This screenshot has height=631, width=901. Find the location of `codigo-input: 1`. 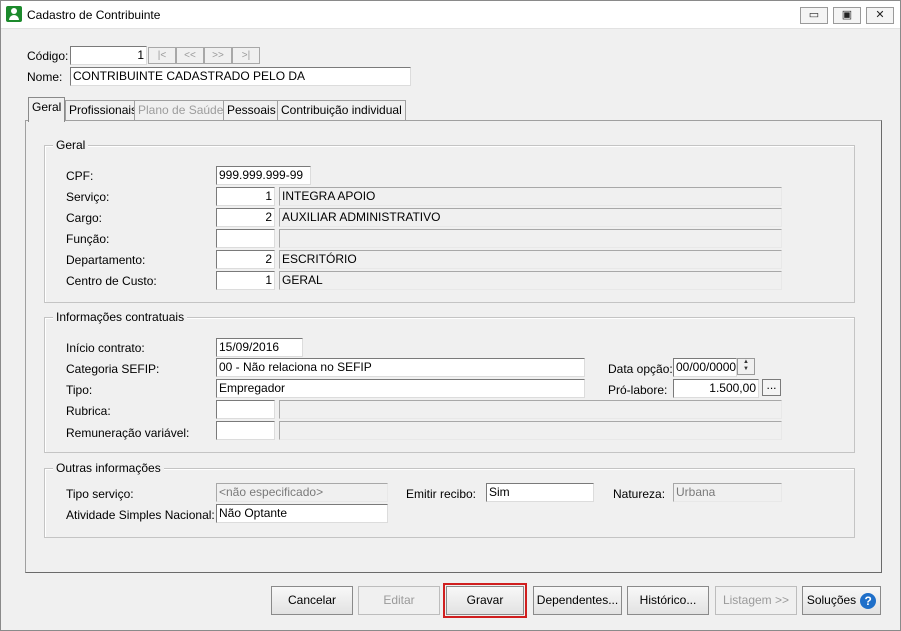

codigo-input: 1 is located at coordinates (108, 55).